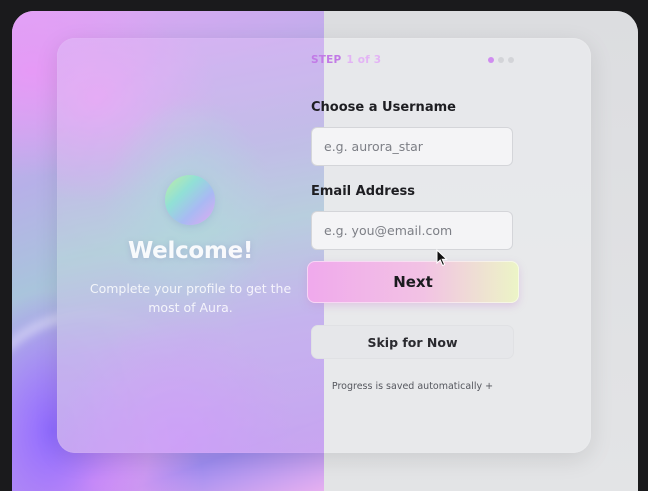 The height and width of the screenshot is (491, 648). Describe the element at coordinates (442, 258) in the screenshot. I see `mouse-cursor-icon` at that location.